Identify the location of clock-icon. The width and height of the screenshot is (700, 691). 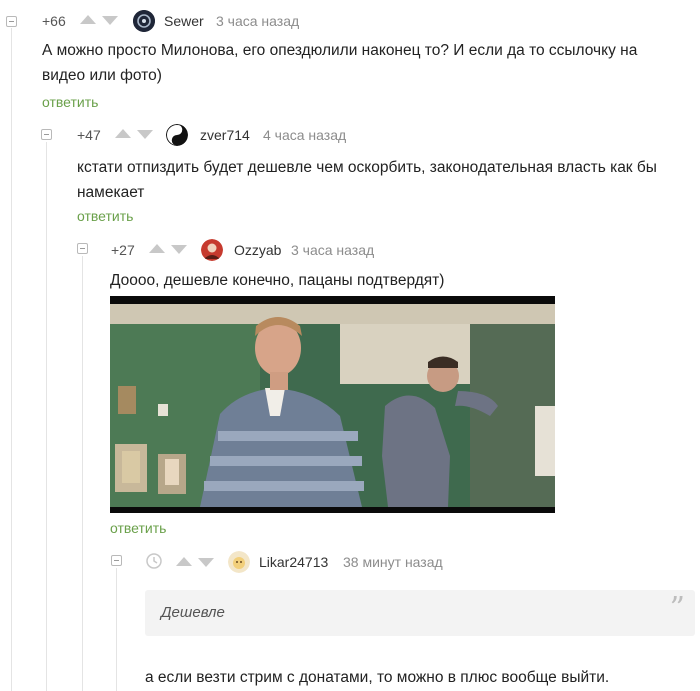
(154, 561).